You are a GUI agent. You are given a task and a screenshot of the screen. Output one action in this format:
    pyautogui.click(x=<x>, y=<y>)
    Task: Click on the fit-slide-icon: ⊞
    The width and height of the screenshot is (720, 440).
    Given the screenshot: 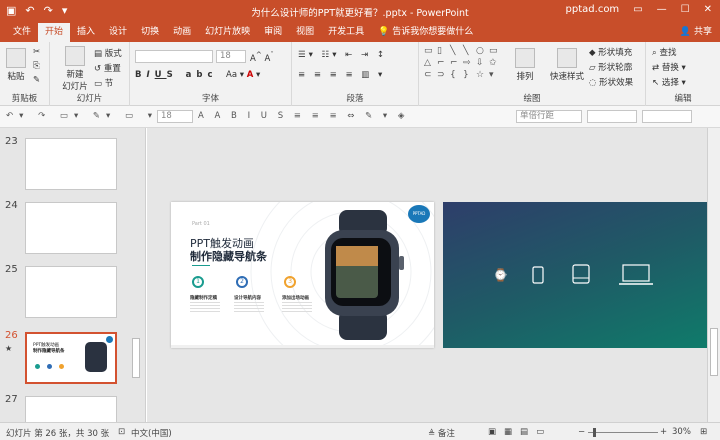 What is the action you would take?
    pyautogui.click(x=703, y=432)
    